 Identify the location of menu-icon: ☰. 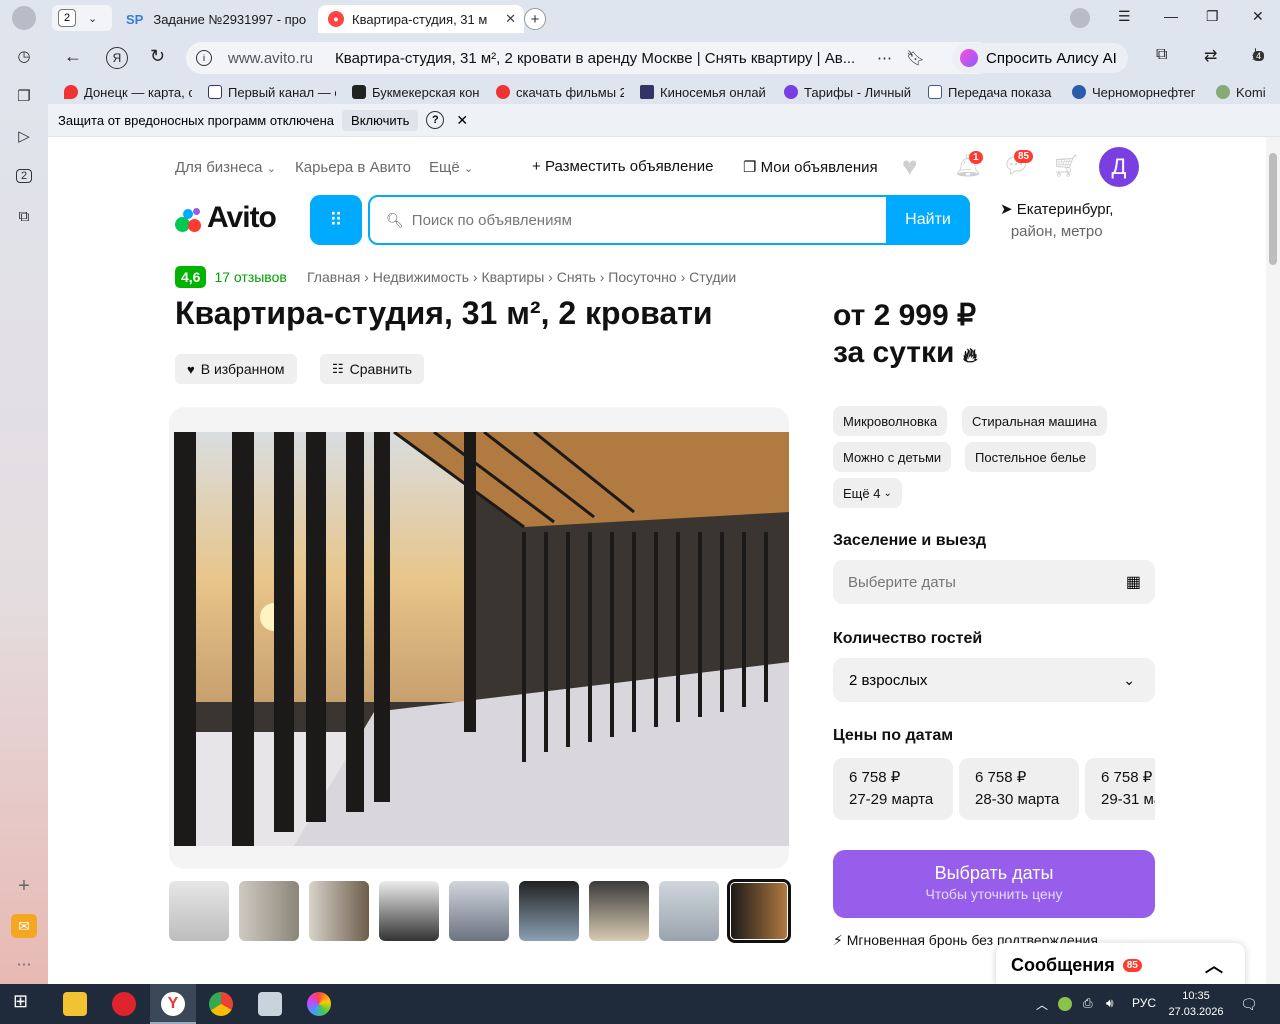
(1124, 16).